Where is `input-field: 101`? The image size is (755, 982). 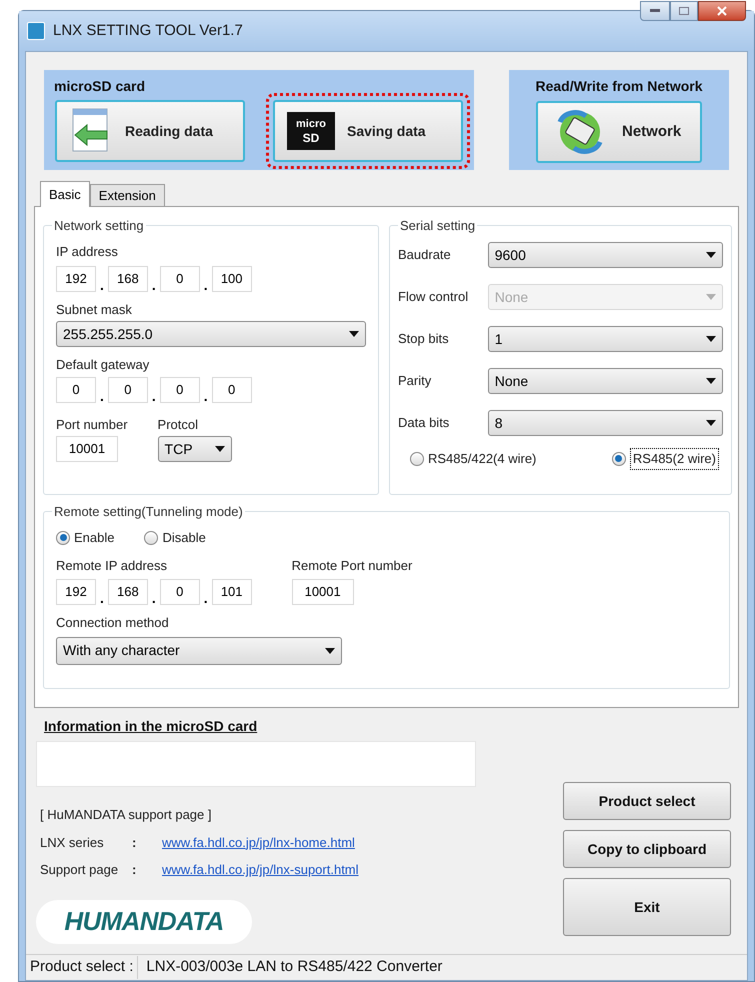
input-field: 101 is located at coordinates (232, 592).